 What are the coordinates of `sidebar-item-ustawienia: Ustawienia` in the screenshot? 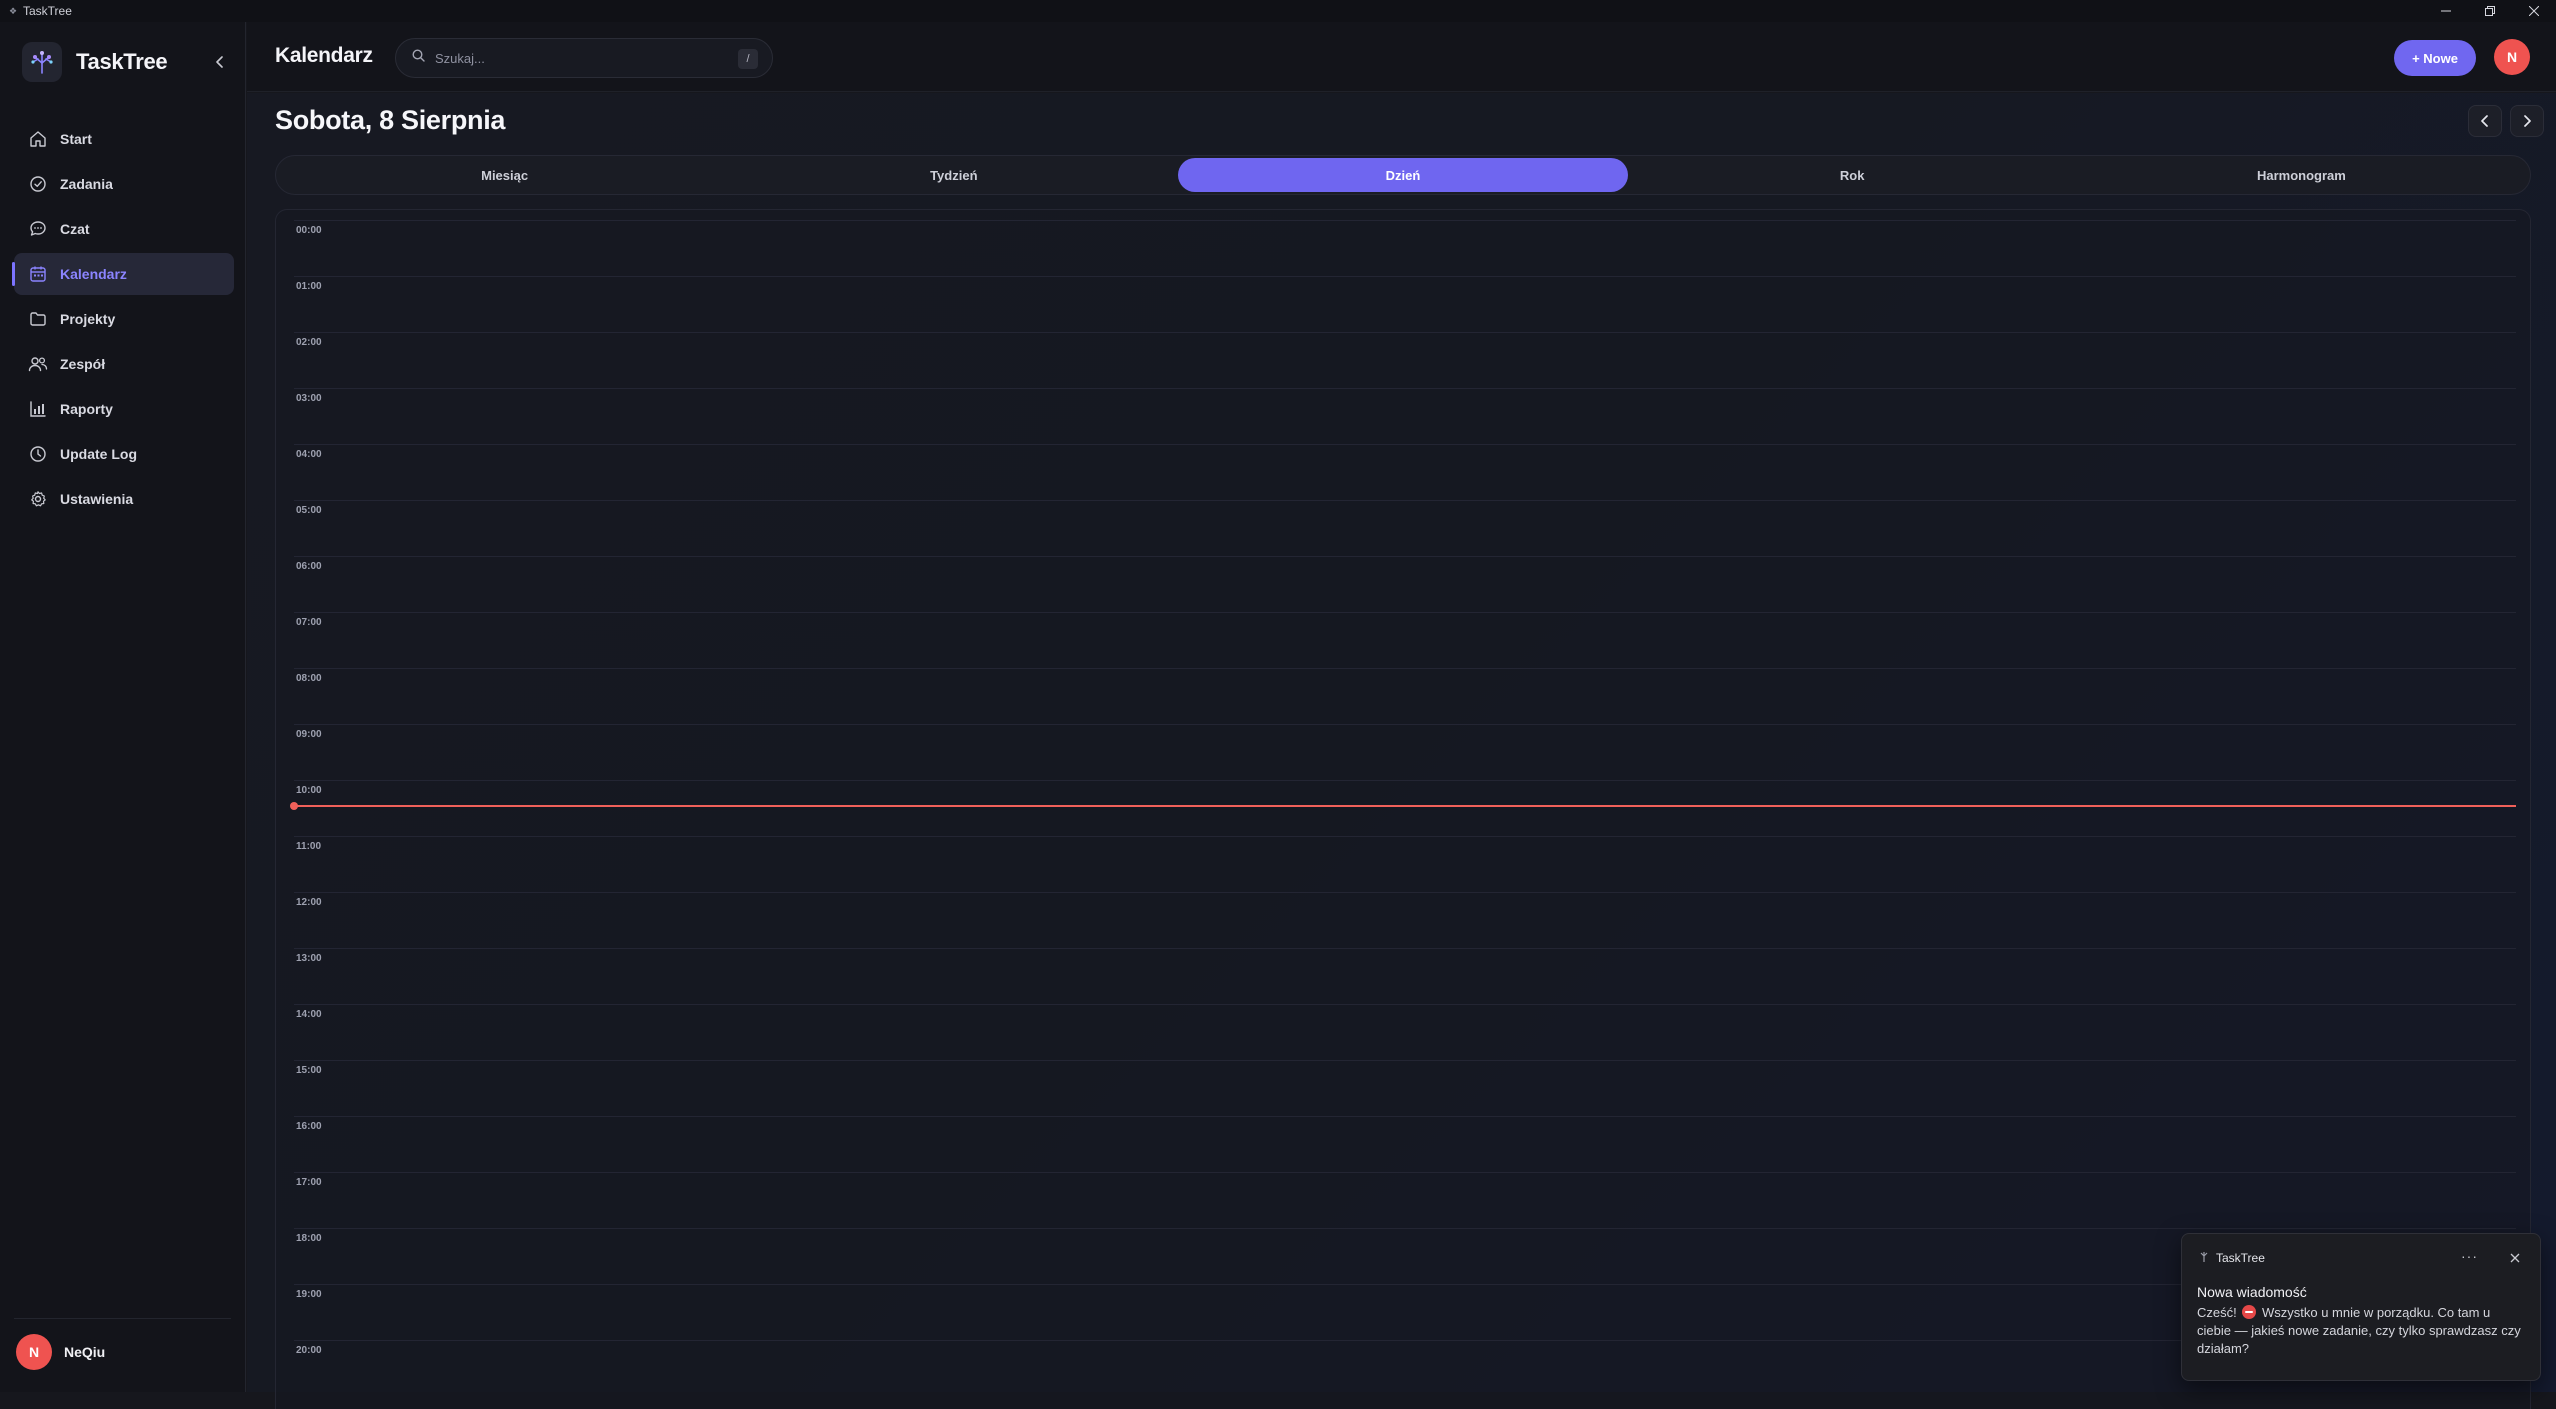 It's located at (124, 499).